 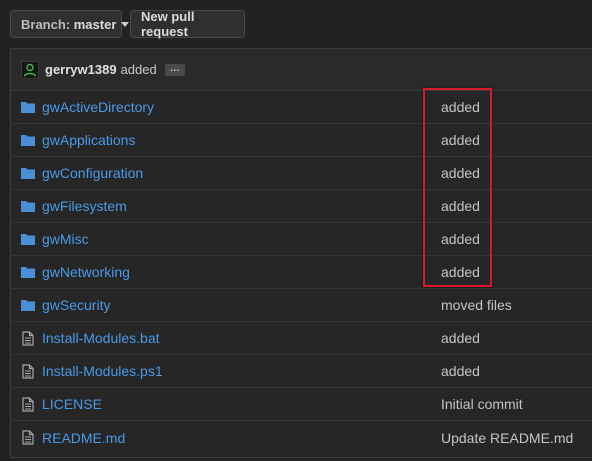 I want to click on toolbar: Branch: master New pull request, so click(x=127, y=24).